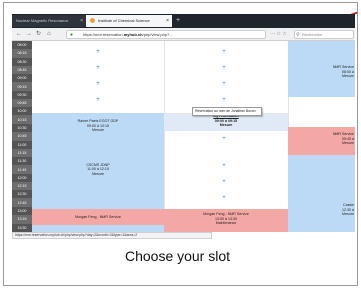  I want to click on tab-nmr: Nuclear Magnetic Resonance ×, so click(49, 21).